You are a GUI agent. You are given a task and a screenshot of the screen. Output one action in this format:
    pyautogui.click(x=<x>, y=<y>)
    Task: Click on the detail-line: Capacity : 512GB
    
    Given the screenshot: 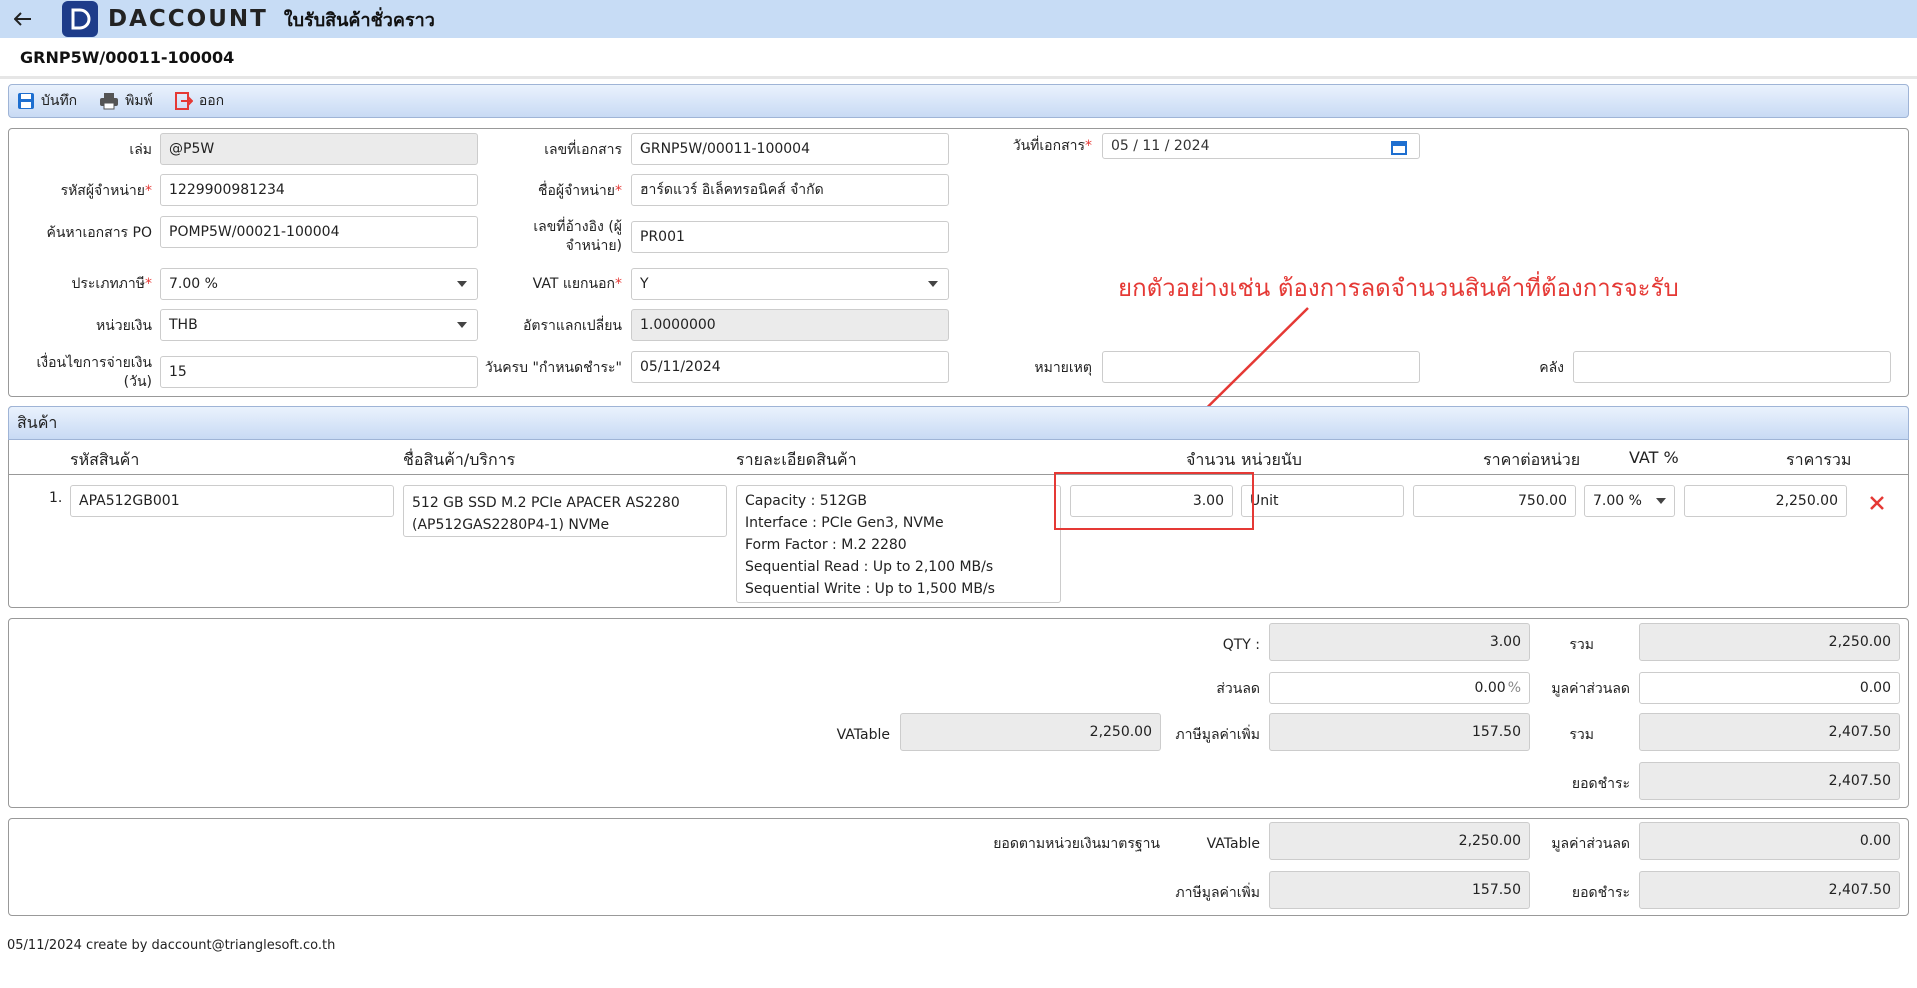 What is the action you would take?
    pyautogui.click(x=806, y=501)
    